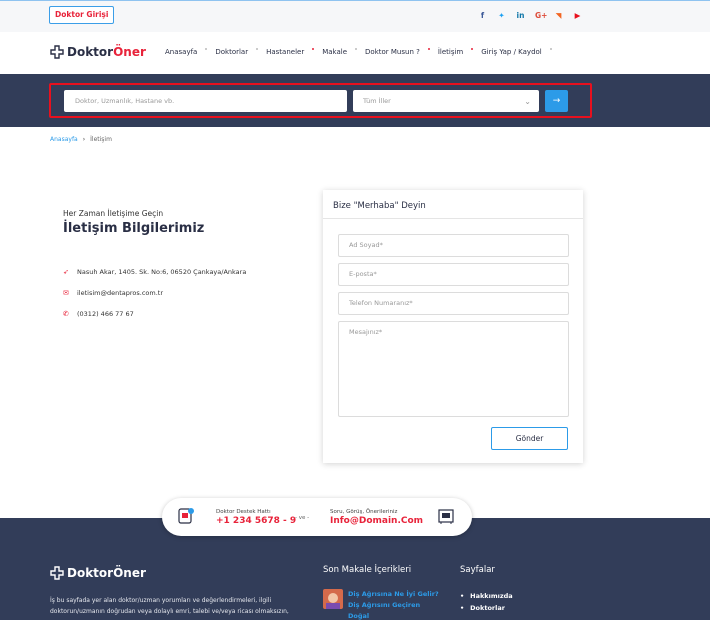 This screenshot has width=710, height=622. I want to click on footer-articles-heading: Son Makale İçerikleri, so click(367, 570).